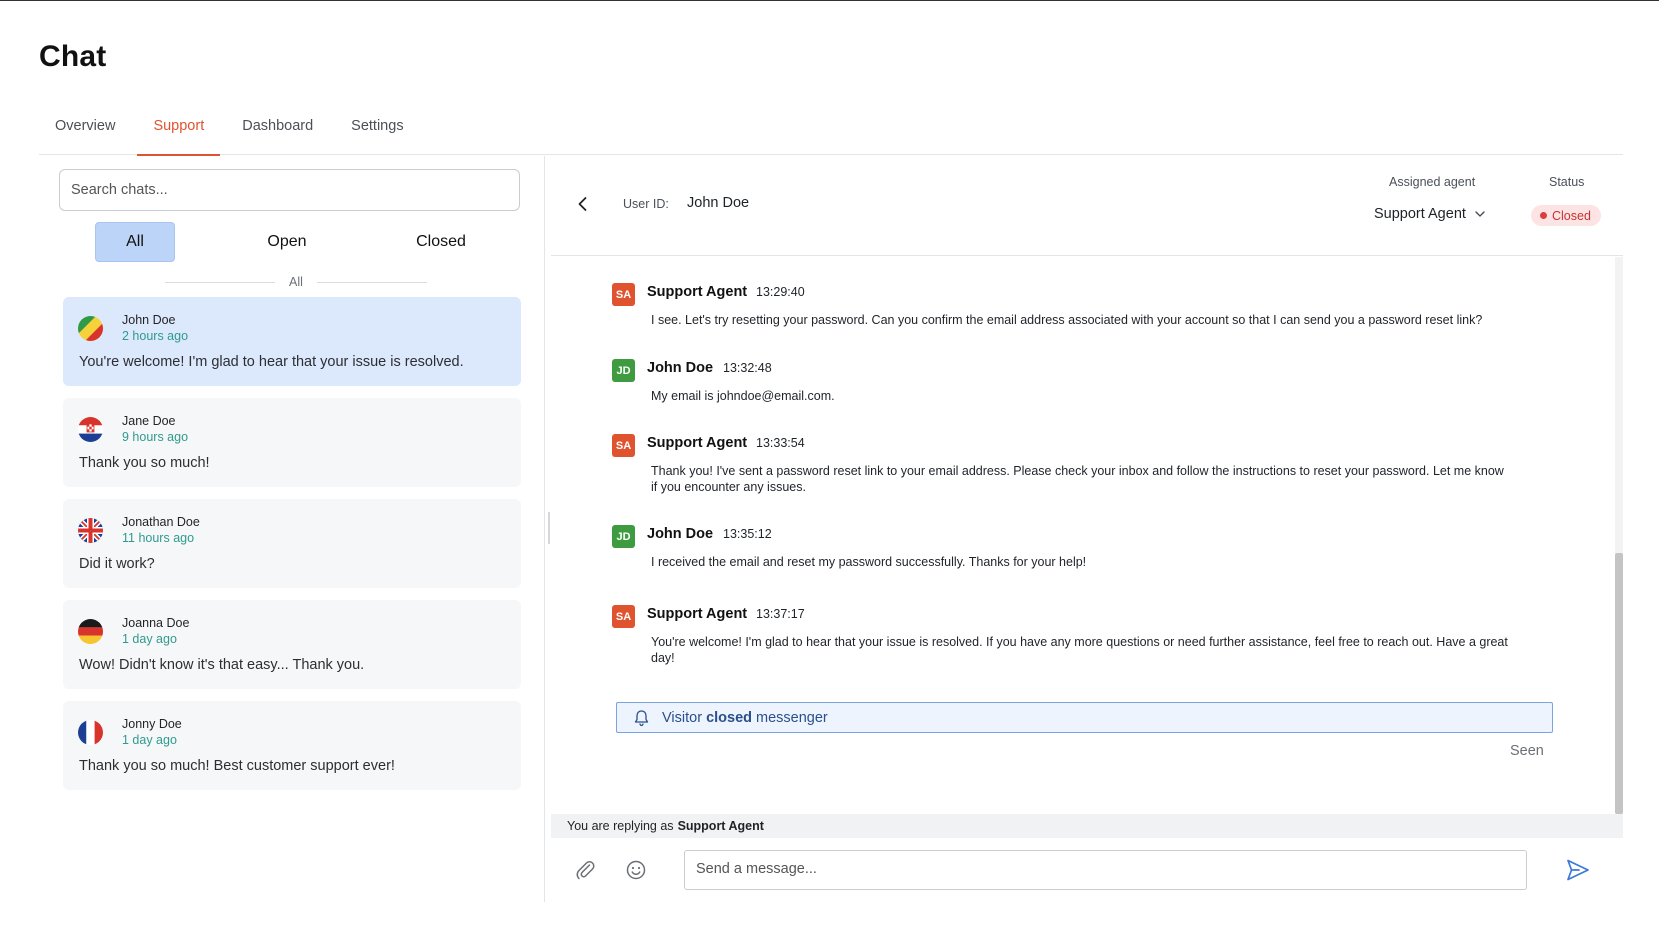 The height and width of the screenshot is (933, 1659). I want to click on assigned-agent-value: Support Agent, so click(1420, 214).